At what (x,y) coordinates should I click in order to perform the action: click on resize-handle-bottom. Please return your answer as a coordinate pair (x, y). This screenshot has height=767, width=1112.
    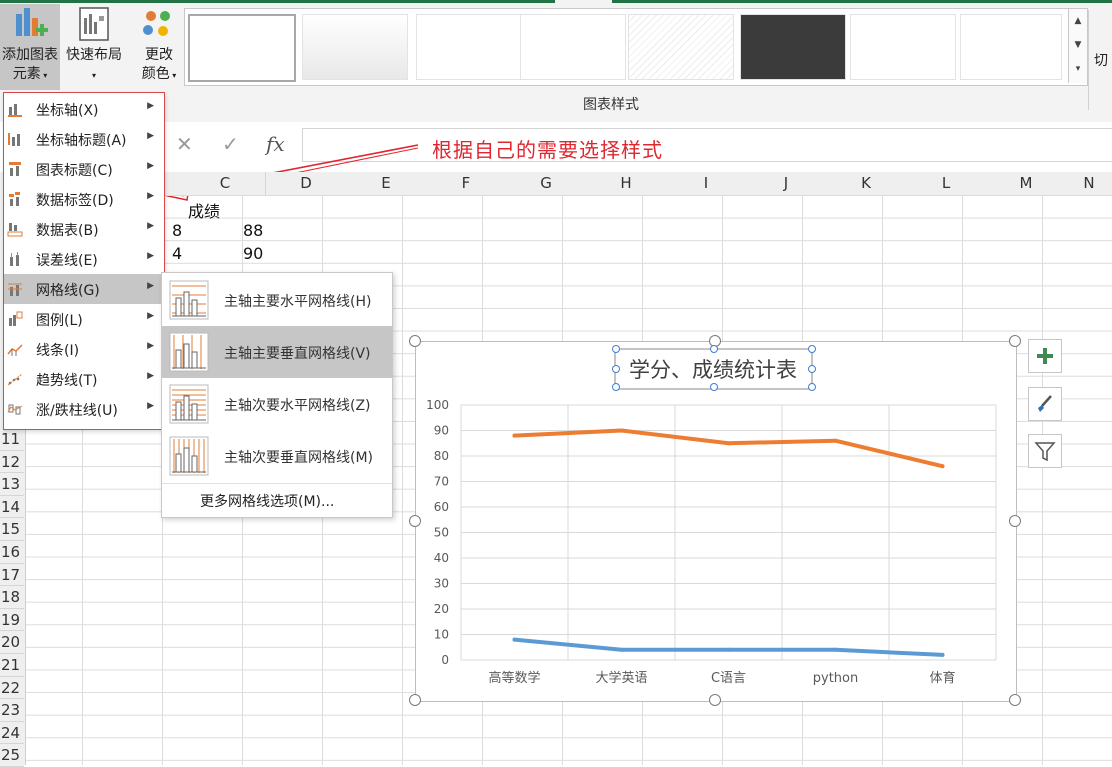
    Looking at the image, I should click on (715, 700).